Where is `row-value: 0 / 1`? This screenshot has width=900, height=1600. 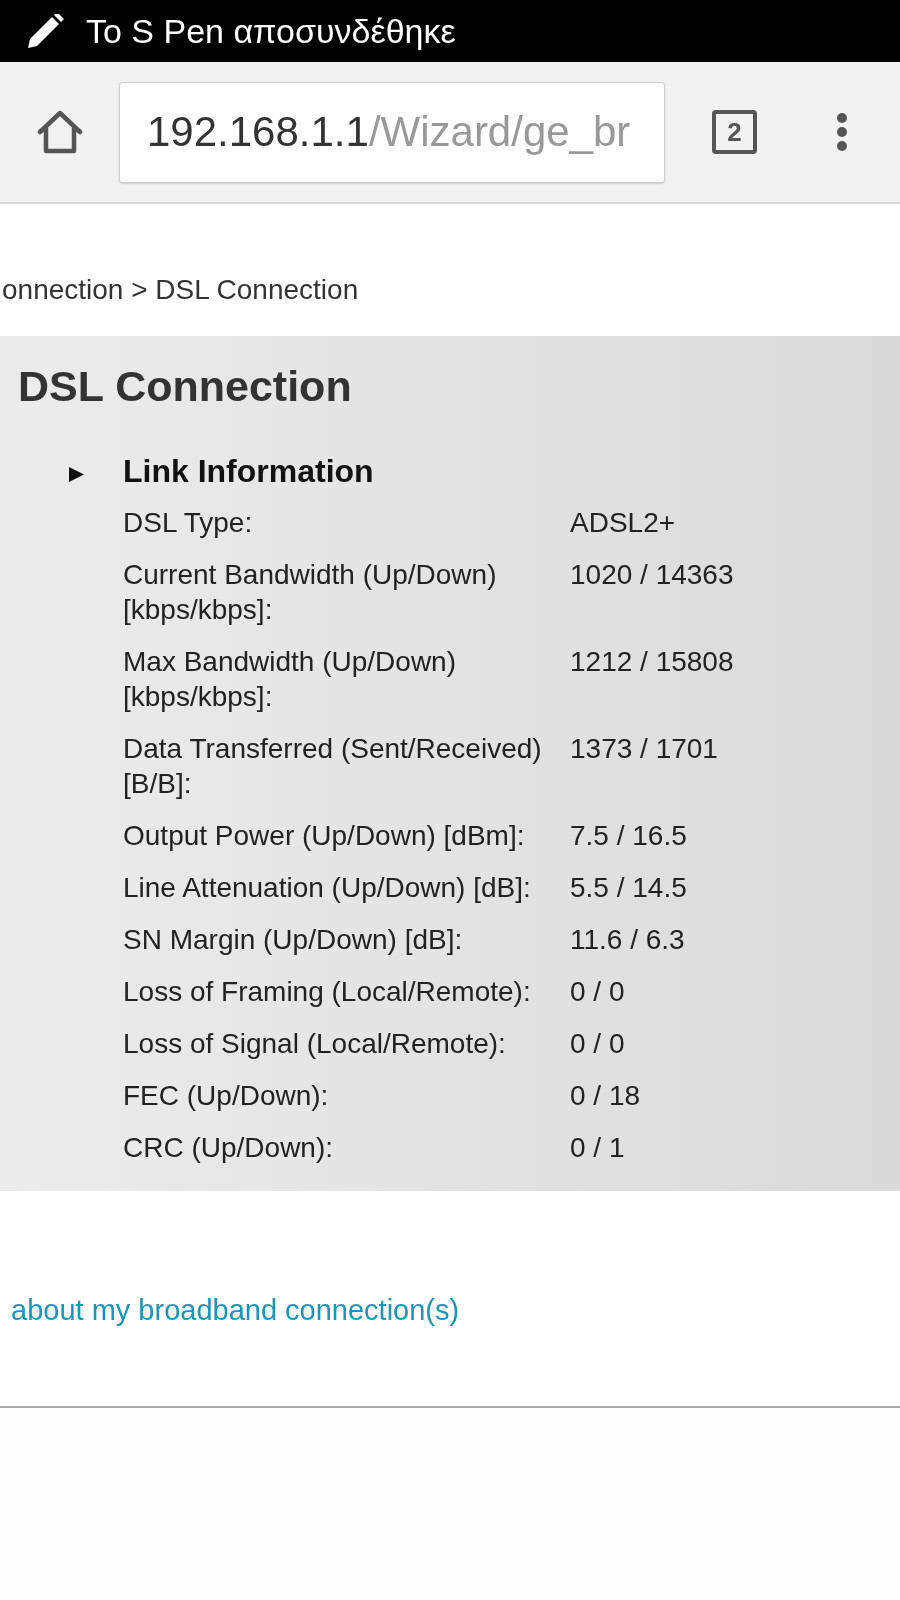
row-value: 0 / 1 is located at coordinates (598, 1148).